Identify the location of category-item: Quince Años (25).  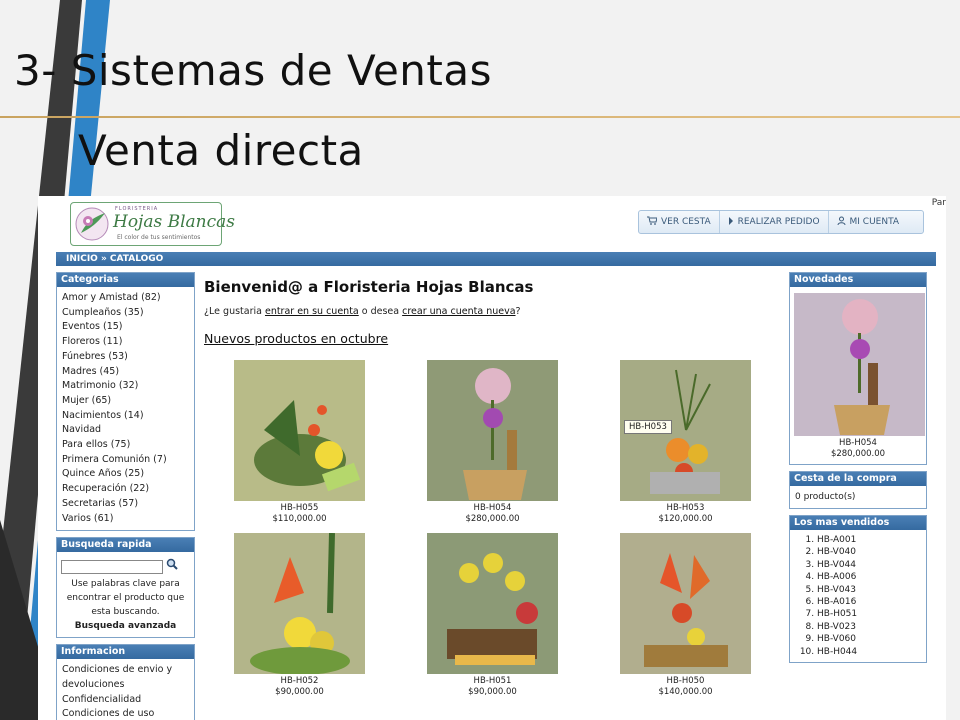
(126, 474).